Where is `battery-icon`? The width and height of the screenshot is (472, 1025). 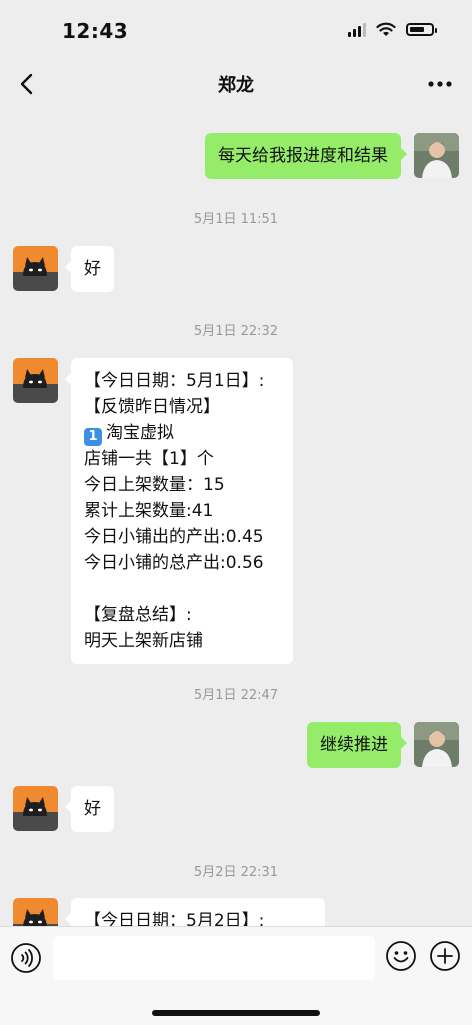
battery-icon is located at coordinates (421, 29).